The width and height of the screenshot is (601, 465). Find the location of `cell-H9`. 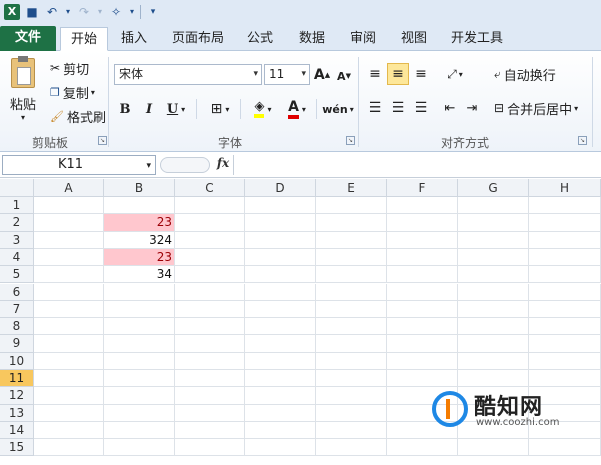

cell-H9 is located at coordinates (565, 344).